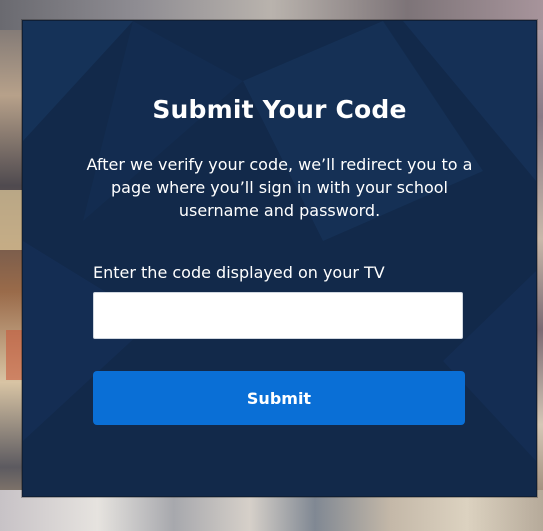  Describe the element at coordinates (279, 398) in the screenshot. I see `submit-button: Submit` at that location.